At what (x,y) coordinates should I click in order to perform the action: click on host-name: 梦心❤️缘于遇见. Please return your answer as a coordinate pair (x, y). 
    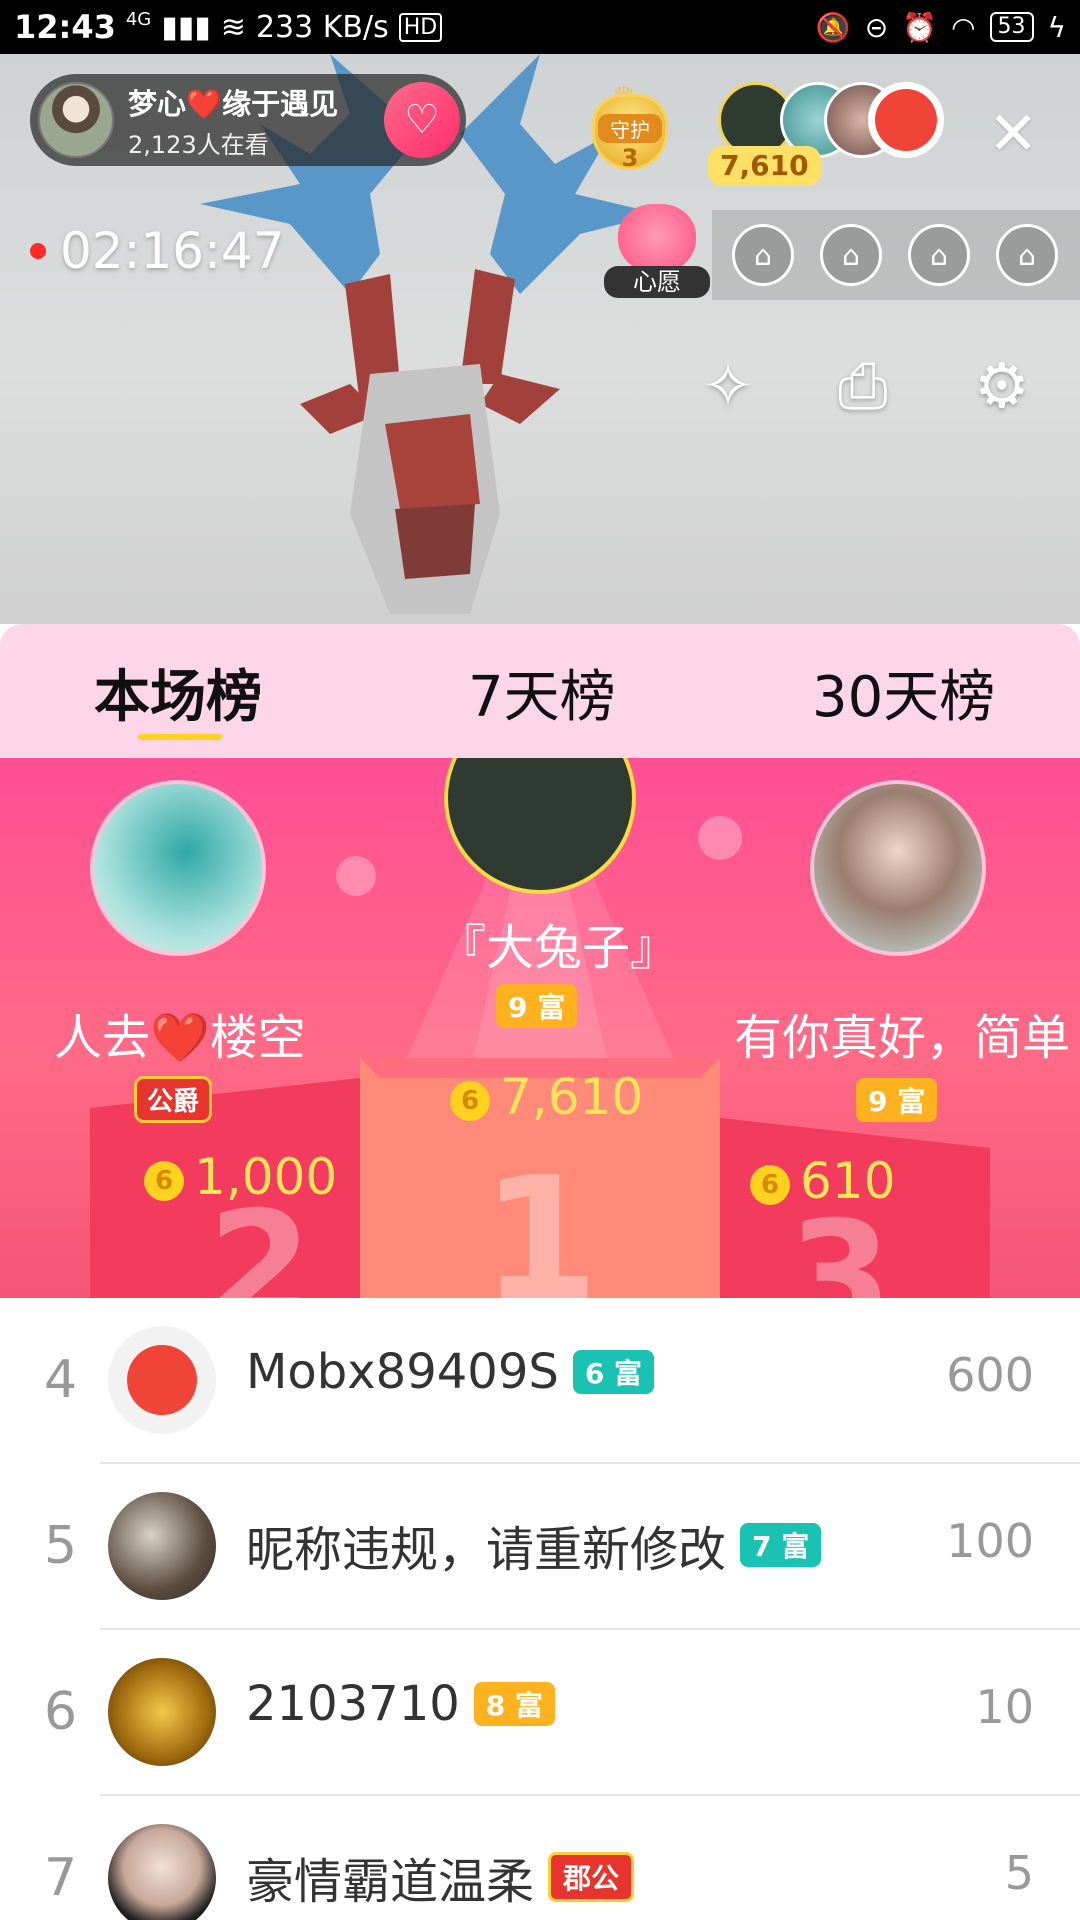
    Looking at the image, I should click on (233, 103).